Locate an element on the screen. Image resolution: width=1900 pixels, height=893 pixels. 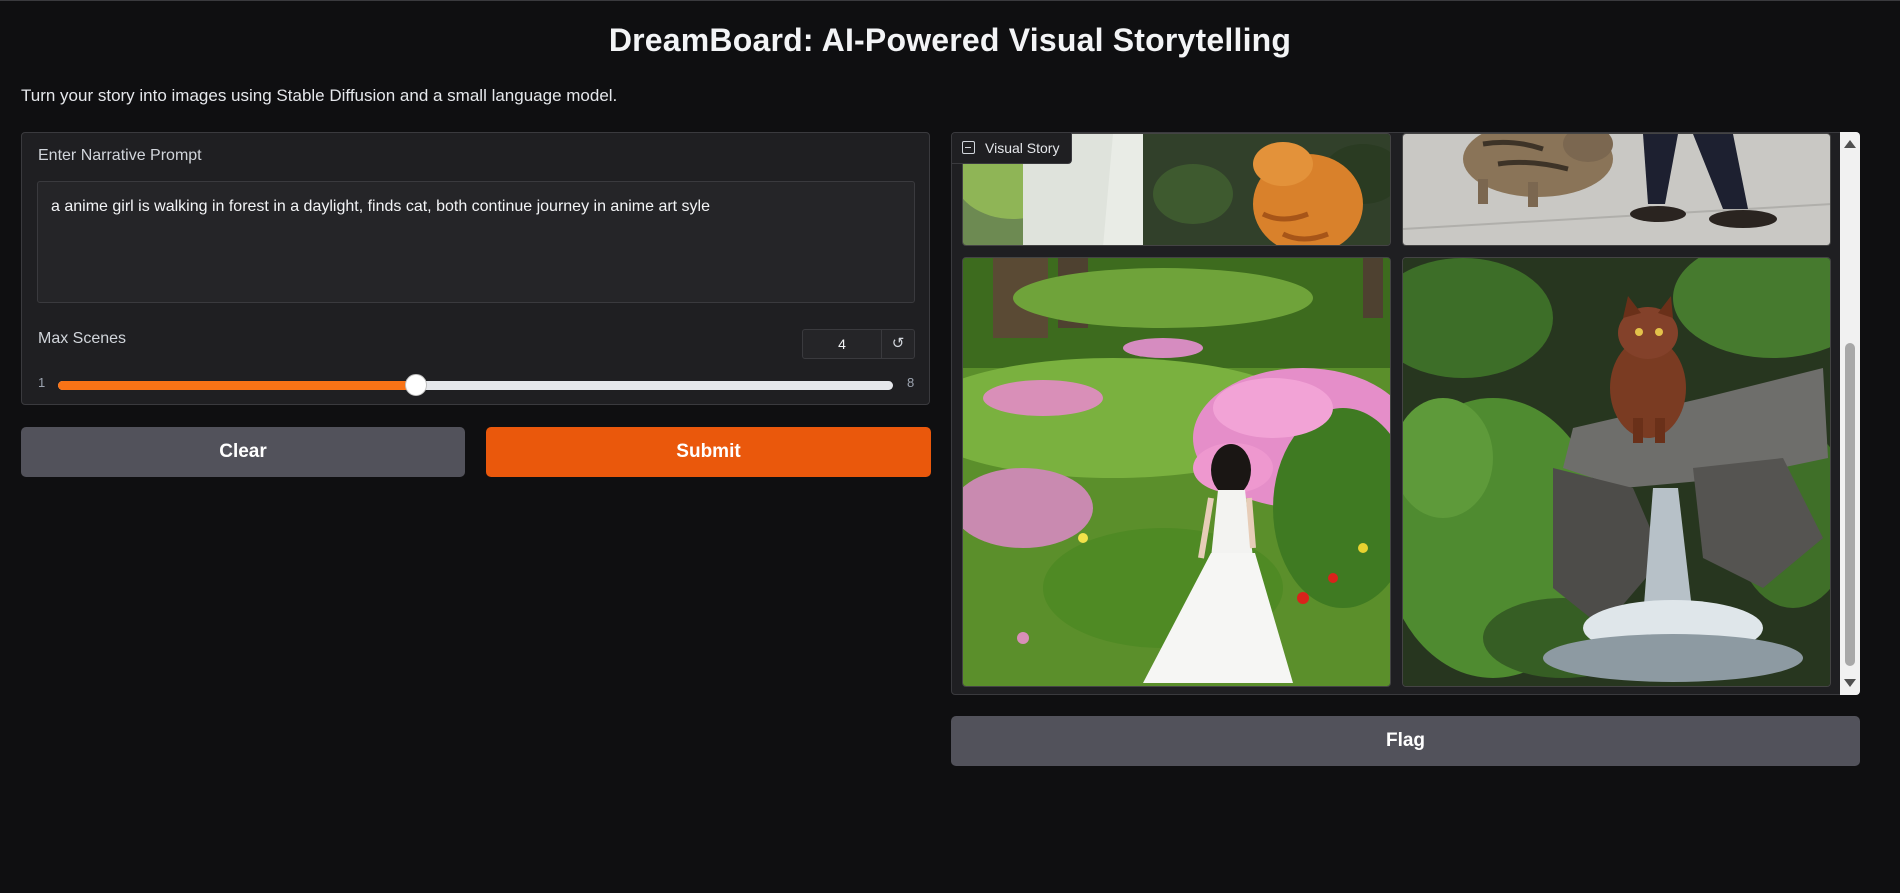
clear-button: Clear is located at coordinates (243, 452).